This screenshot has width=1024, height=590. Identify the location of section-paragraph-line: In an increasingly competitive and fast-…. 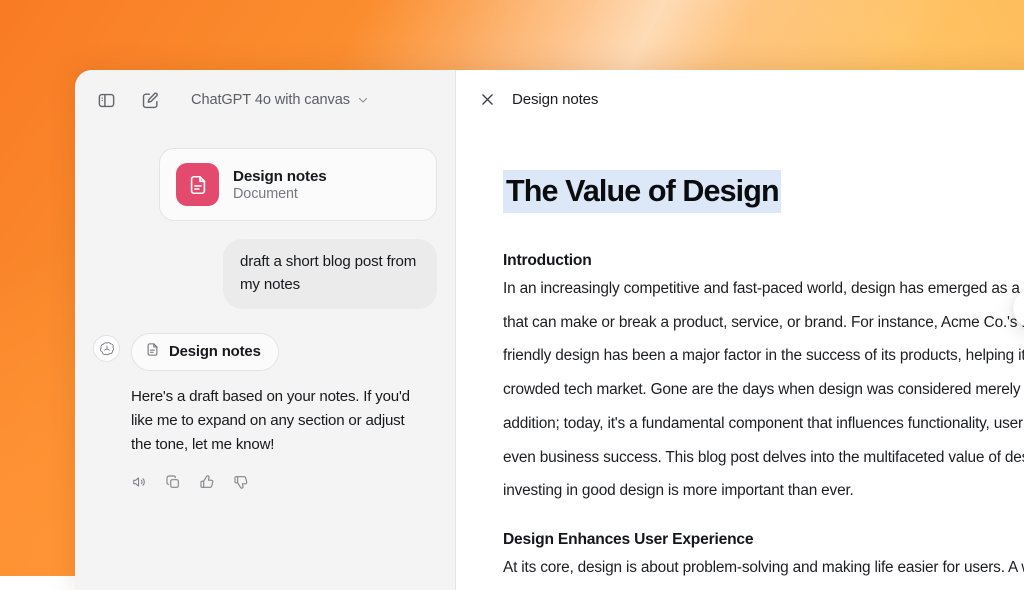
(763, 289).